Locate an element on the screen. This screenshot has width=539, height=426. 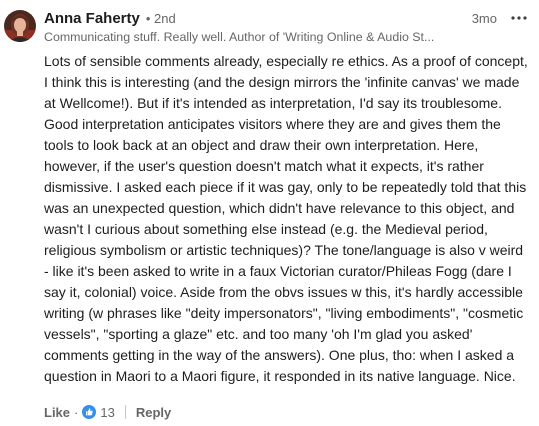
author-name: Anna Faherty is located at coordinates (92, 18).